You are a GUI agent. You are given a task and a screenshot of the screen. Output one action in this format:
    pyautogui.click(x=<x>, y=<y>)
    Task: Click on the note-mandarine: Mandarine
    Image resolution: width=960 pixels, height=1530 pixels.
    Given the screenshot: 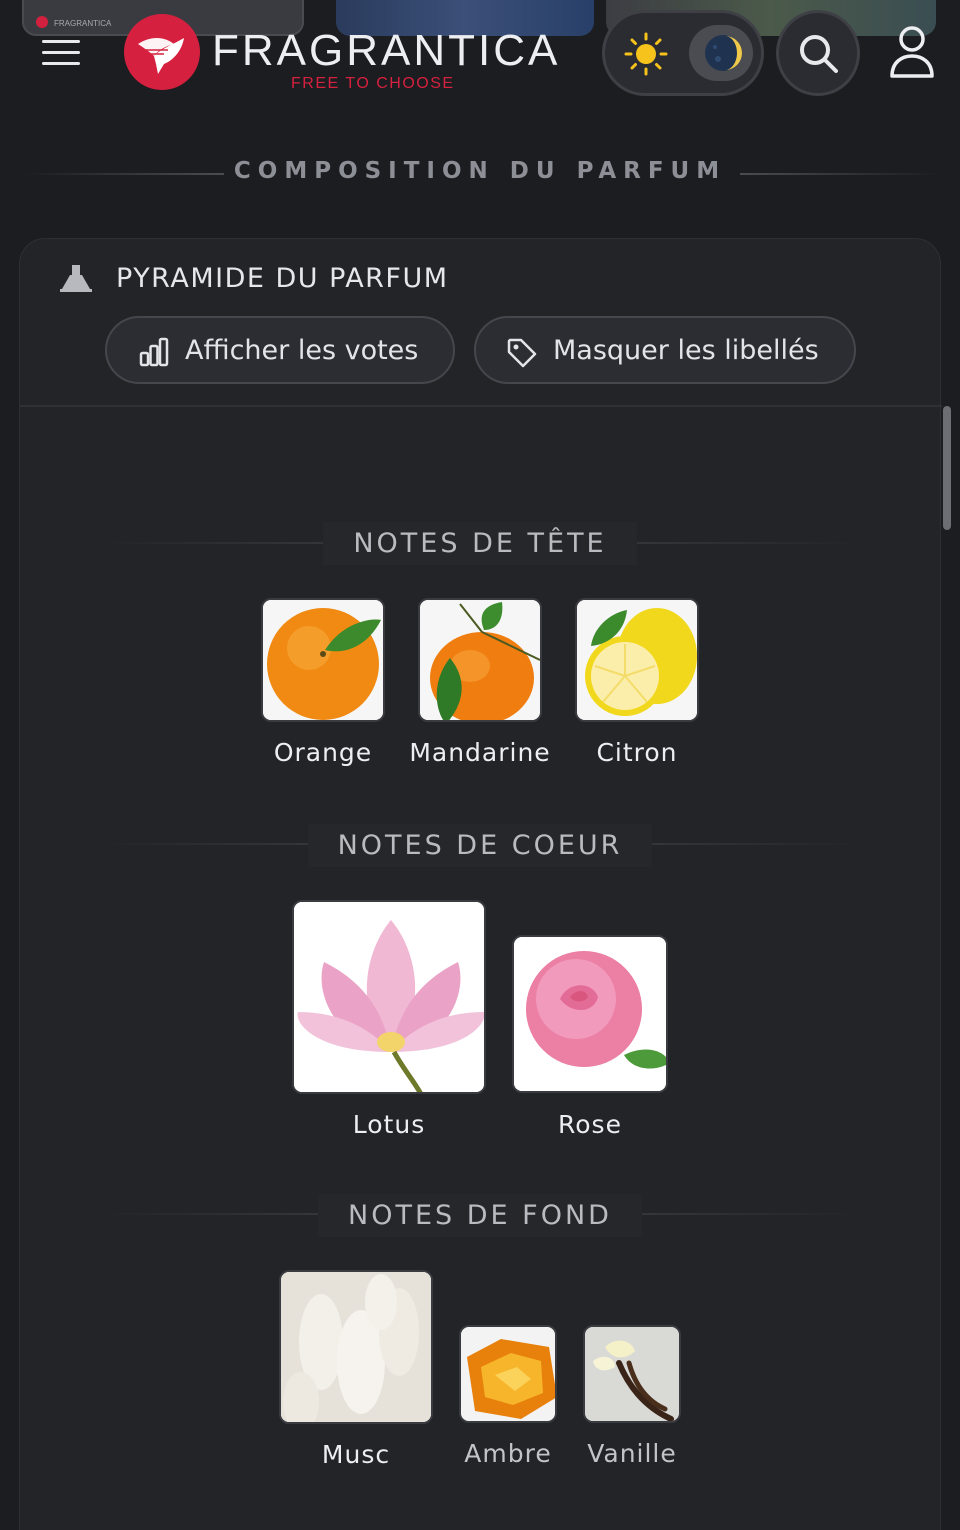 What is the action you would take?
    pyautogui.click(x=479, y=682)
    